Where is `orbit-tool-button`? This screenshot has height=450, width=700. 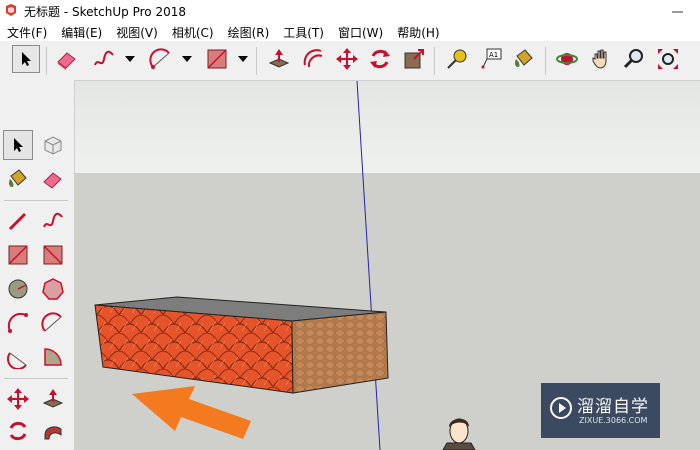
orbit-tool-button is located at coordinates (567, 59).